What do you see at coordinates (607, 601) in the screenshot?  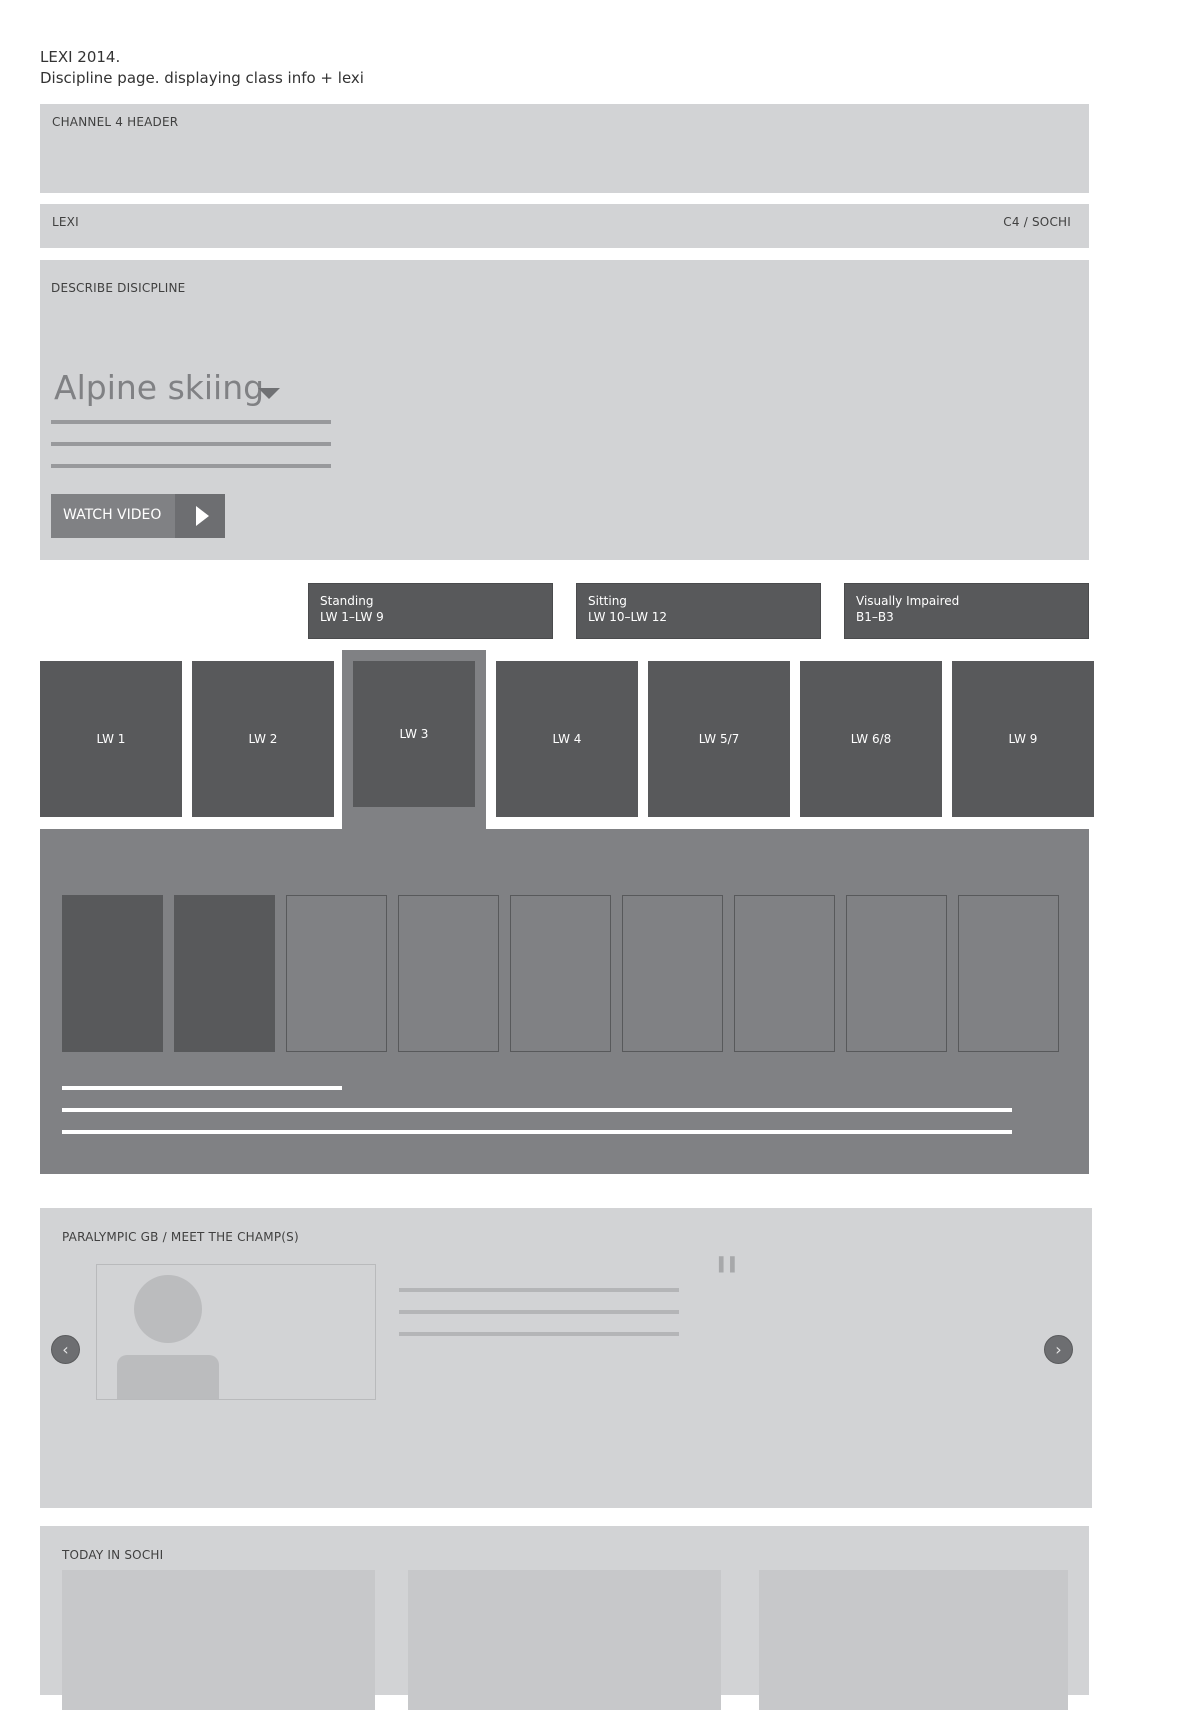 I see `category-tab-title: Sitting` at bounding box center [607, 601].